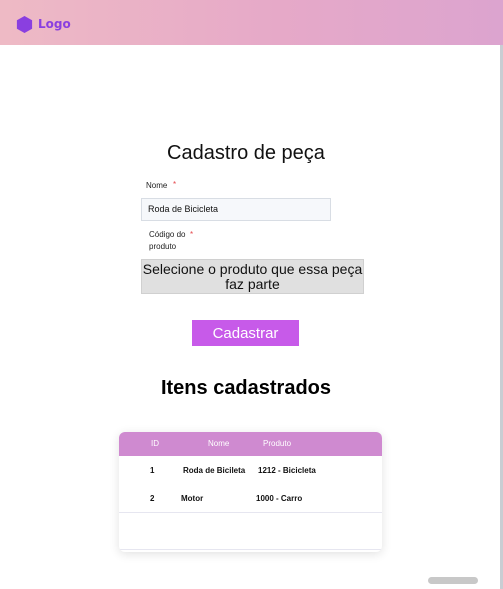 This screenshot has width=503, height=589. I want to click on cell-produto: 1212 - Bicicleta, so click(287, 470).